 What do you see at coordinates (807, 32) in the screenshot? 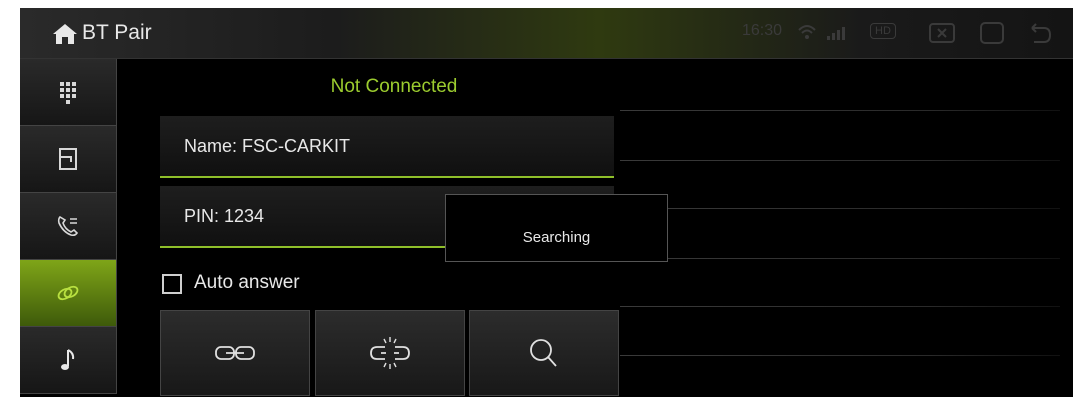
I see `wifi-icon` at bounding box center [807, 32].